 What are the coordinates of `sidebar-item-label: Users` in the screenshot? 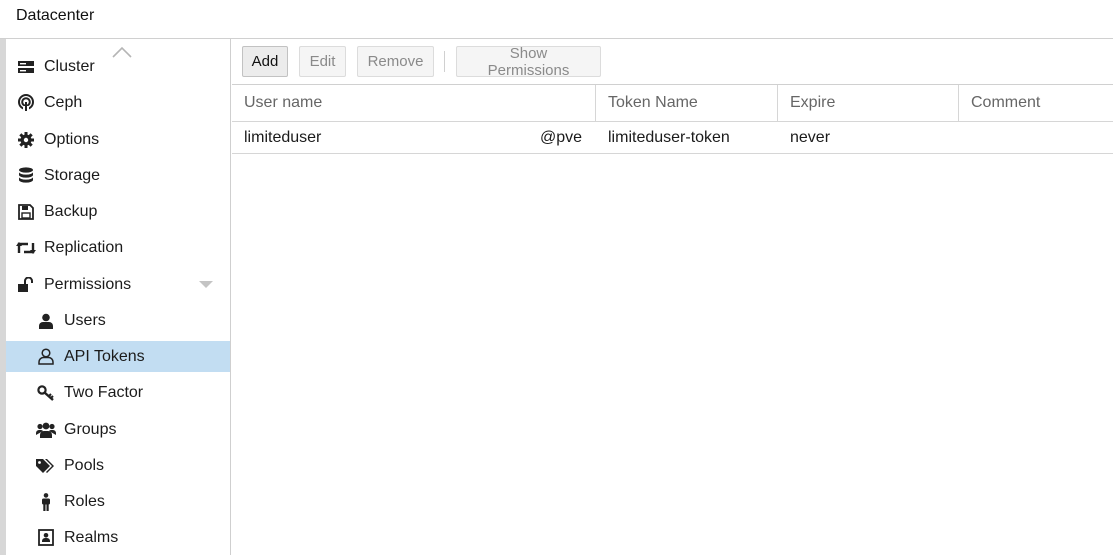 It's located at (85, 320).